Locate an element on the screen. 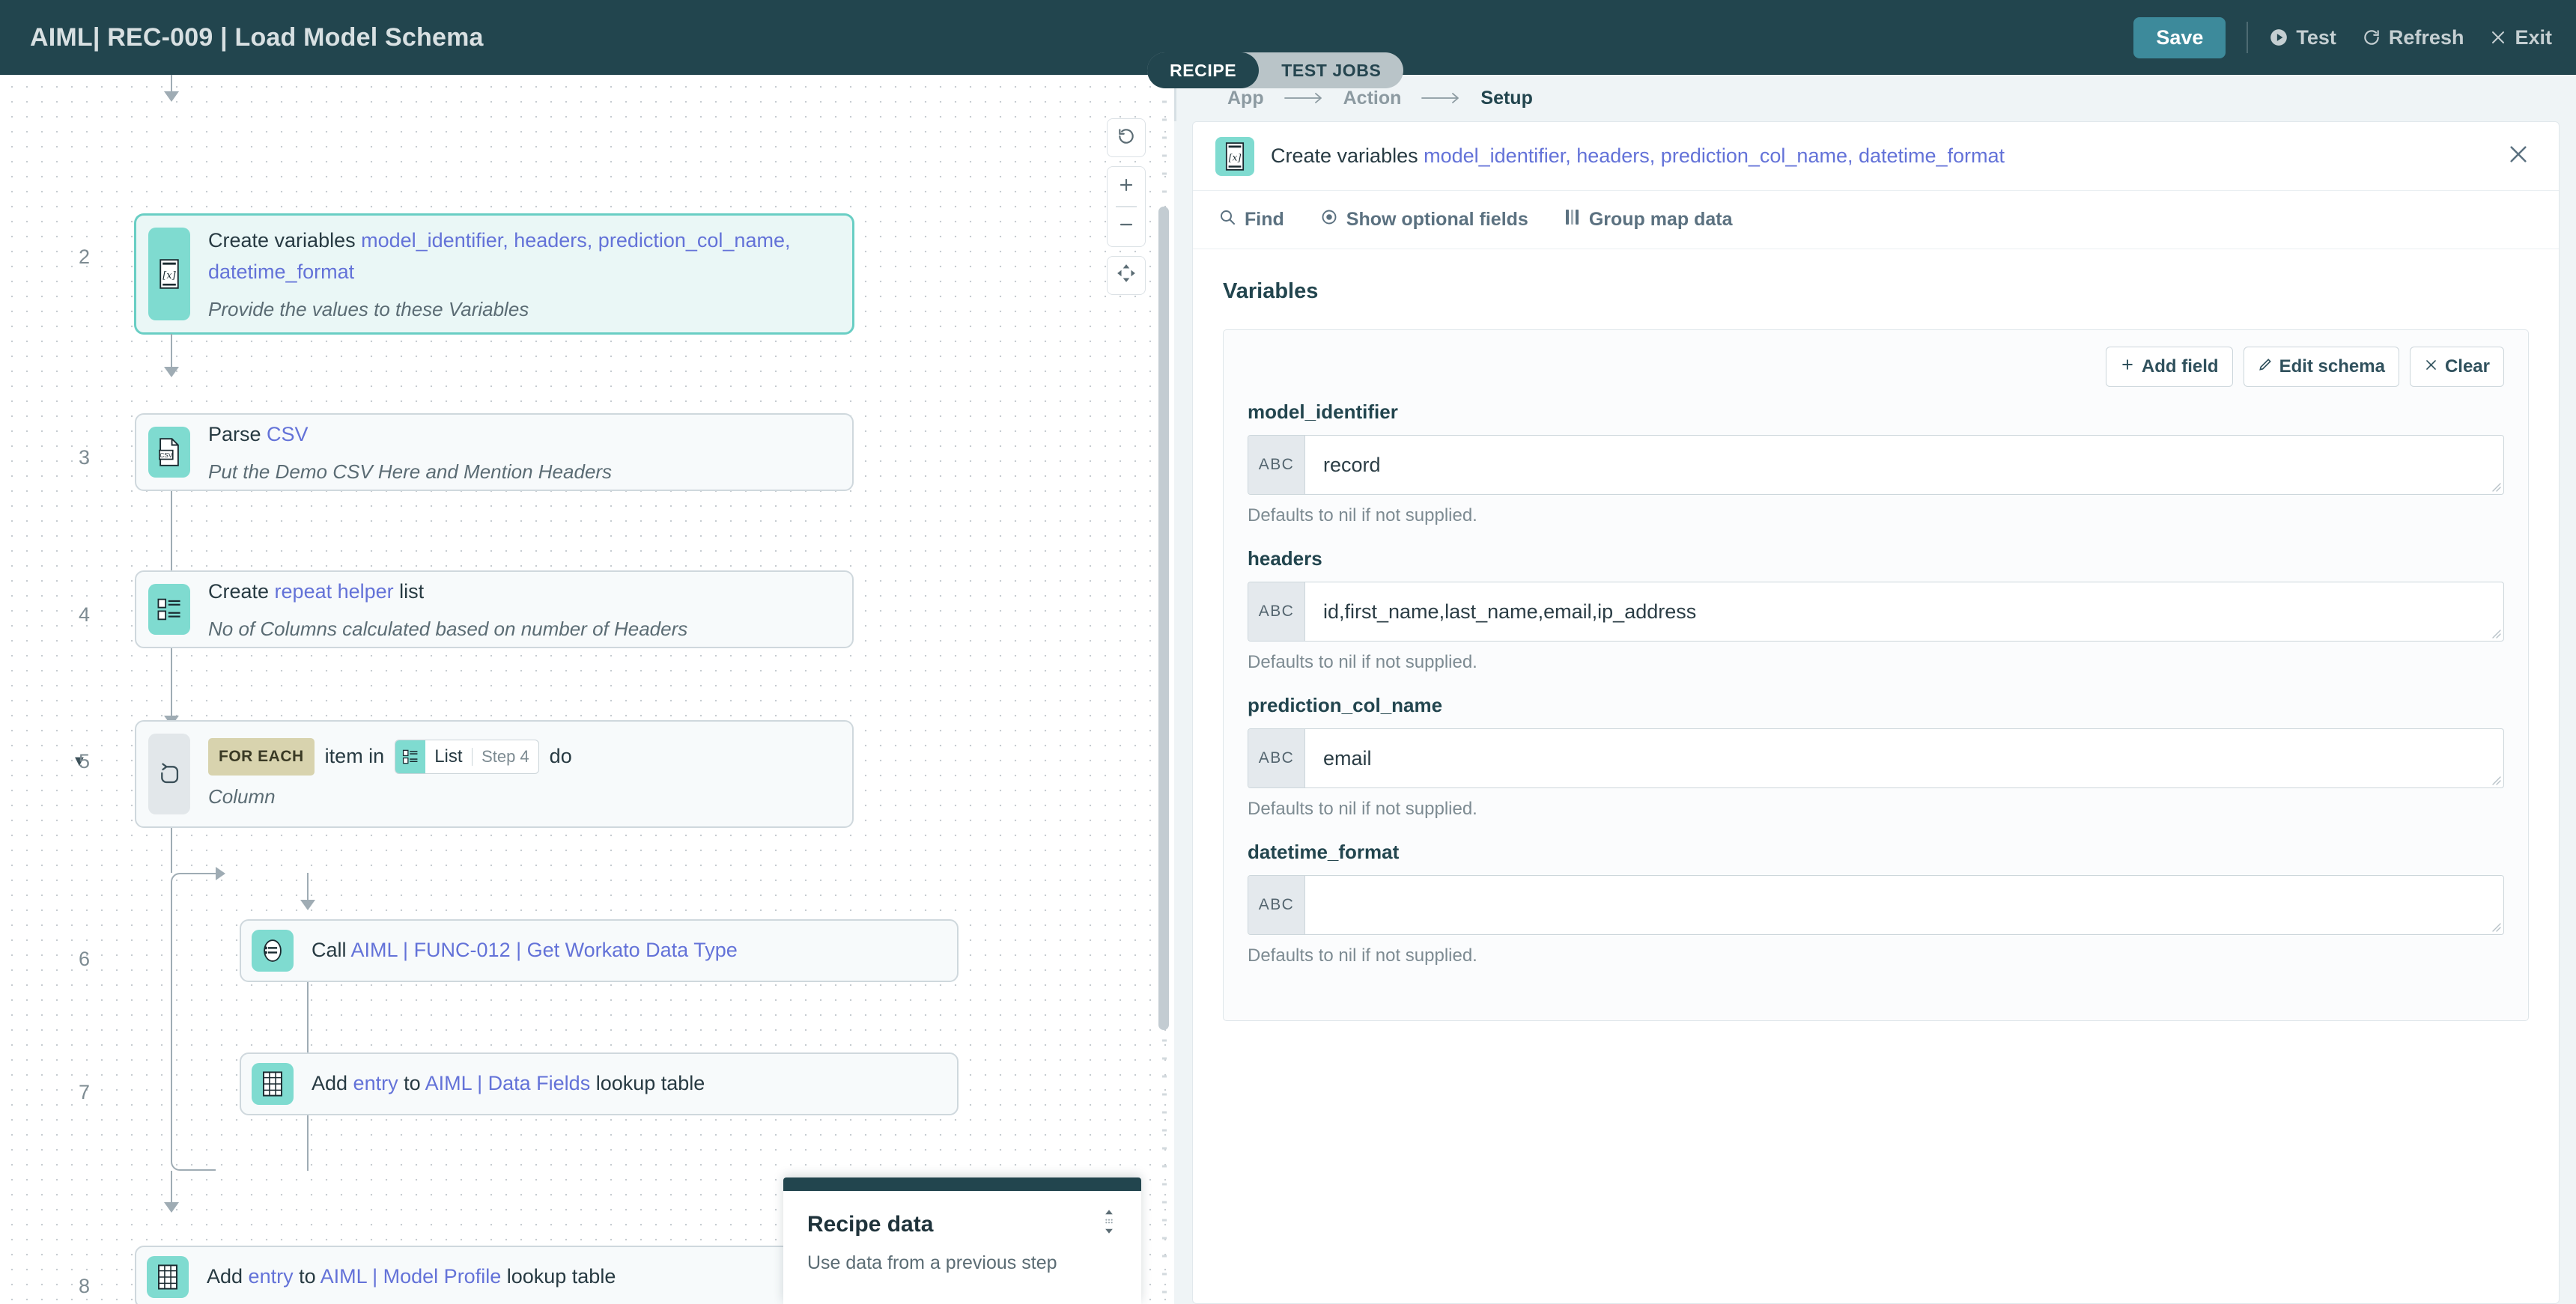  eye-target-icon is located at coordinates (1329, 219).